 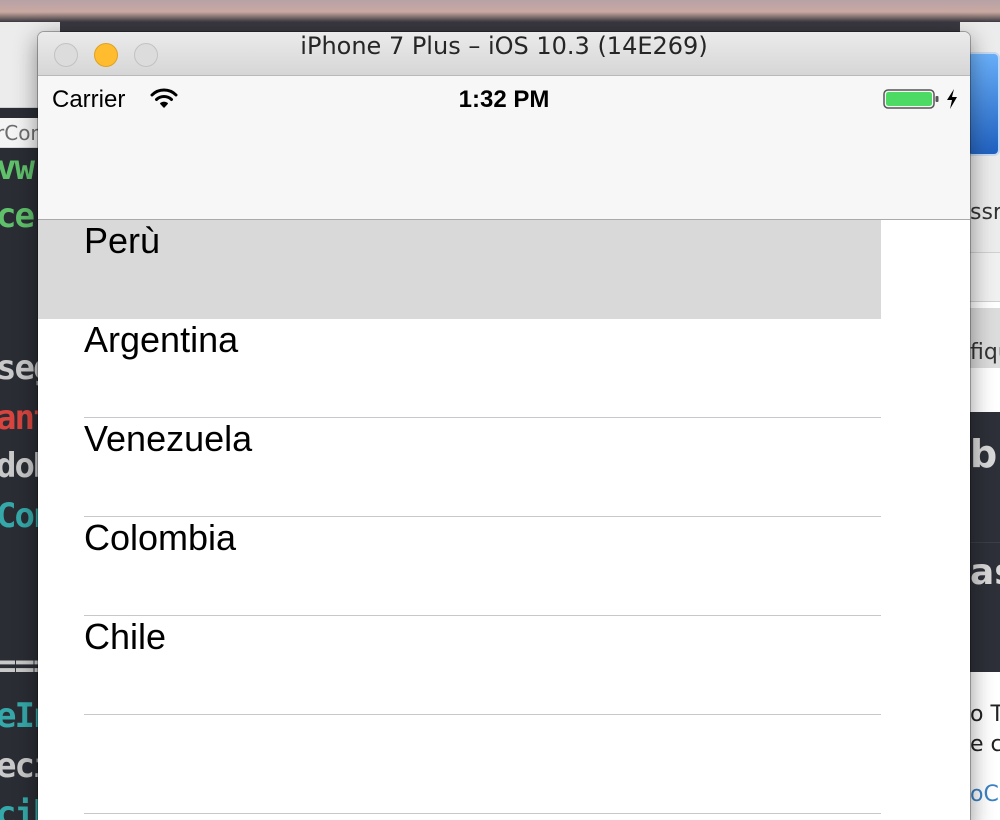 I want to click on code-fragment: ce, so click(x=17, y=216).